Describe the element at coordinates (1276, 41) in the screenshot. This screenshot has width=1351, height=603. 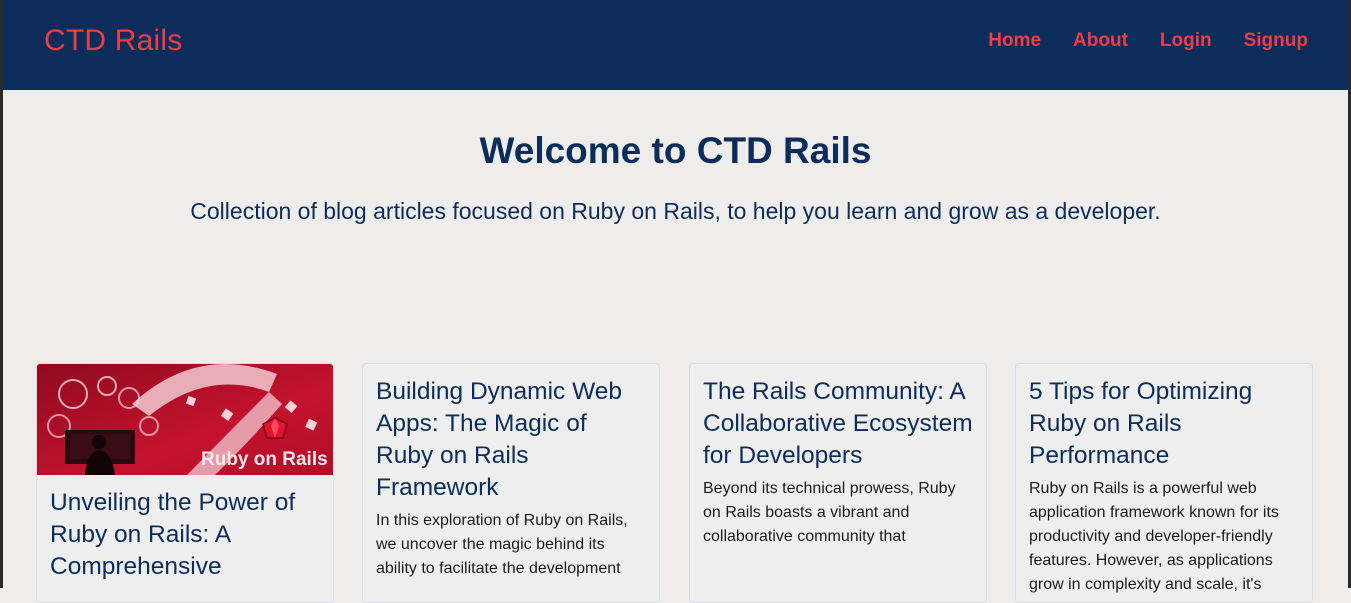
I see `nav-signup-link: Signup` at that location.